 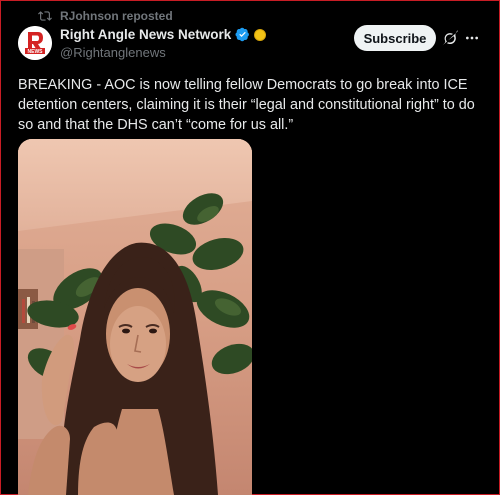 What do you see at coordinates (116, 16) in the screenshot?
I see `repost-text: RJohnson reposted` at bounding box center [116, 16].